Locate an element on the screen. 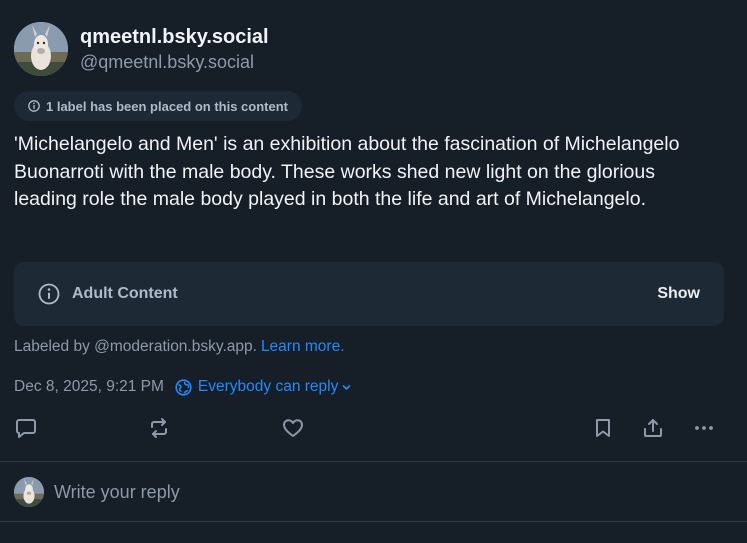  post-meta: Dec 8, 2025, 9:21 PM Everybody can reply is located at coordinates (182, 387).